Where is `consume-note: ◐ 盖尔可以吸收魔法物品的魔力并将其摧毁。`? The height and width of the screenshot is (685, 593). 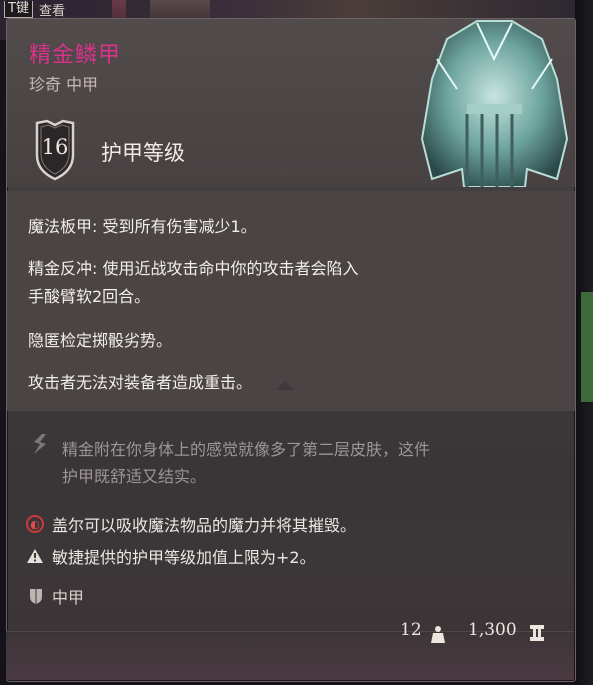
consume-note: ◐ 盖尔可以吸收魔法物品的魔力并将其摧毁。 is located at coordinates (191, 524).